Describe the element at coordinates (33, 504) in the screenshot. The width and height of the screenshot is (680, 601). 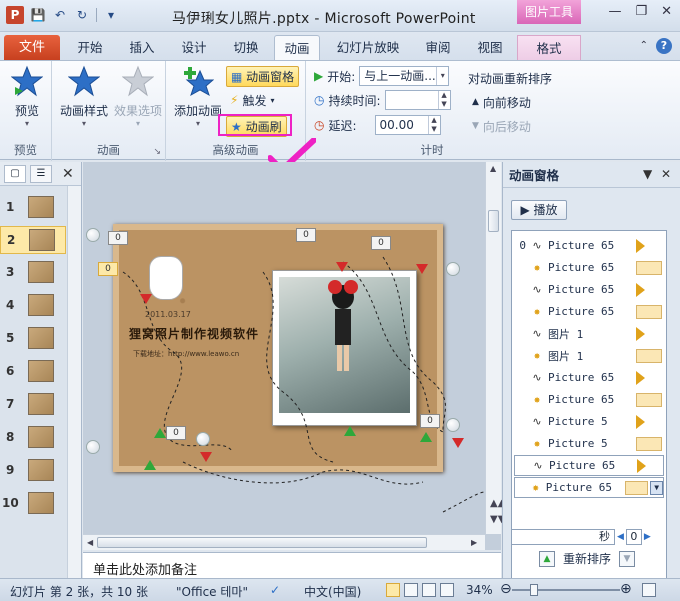
I see `slide-thumb-10: 10` at that location.